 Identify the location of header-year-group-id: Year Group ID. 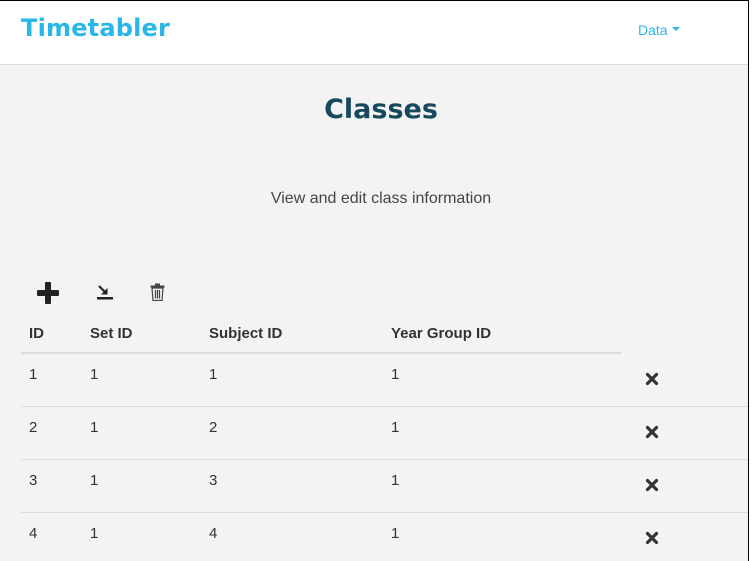
(441, 333).